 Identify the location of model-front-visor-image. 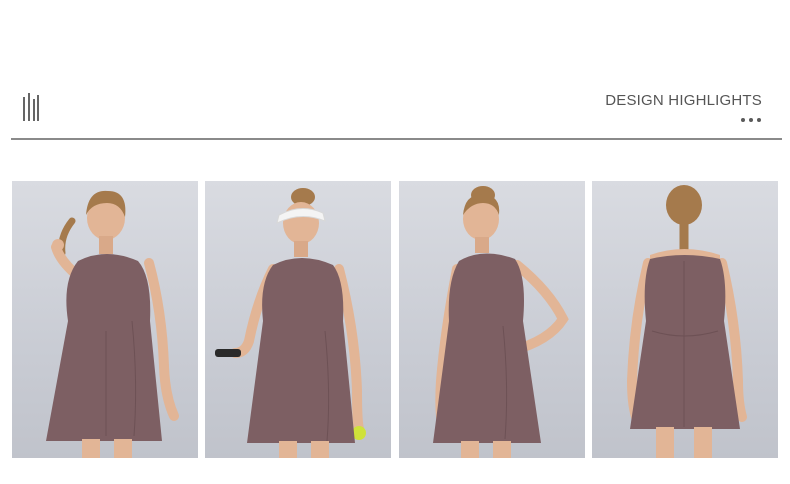
(290, 323).